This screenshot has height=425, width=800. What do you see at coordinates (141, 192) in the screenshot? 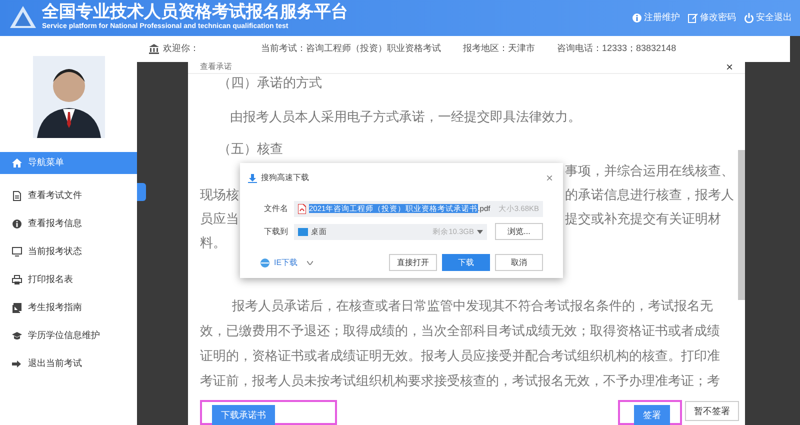
I see `sidebar-toggle` at bounding box center [141, 192].